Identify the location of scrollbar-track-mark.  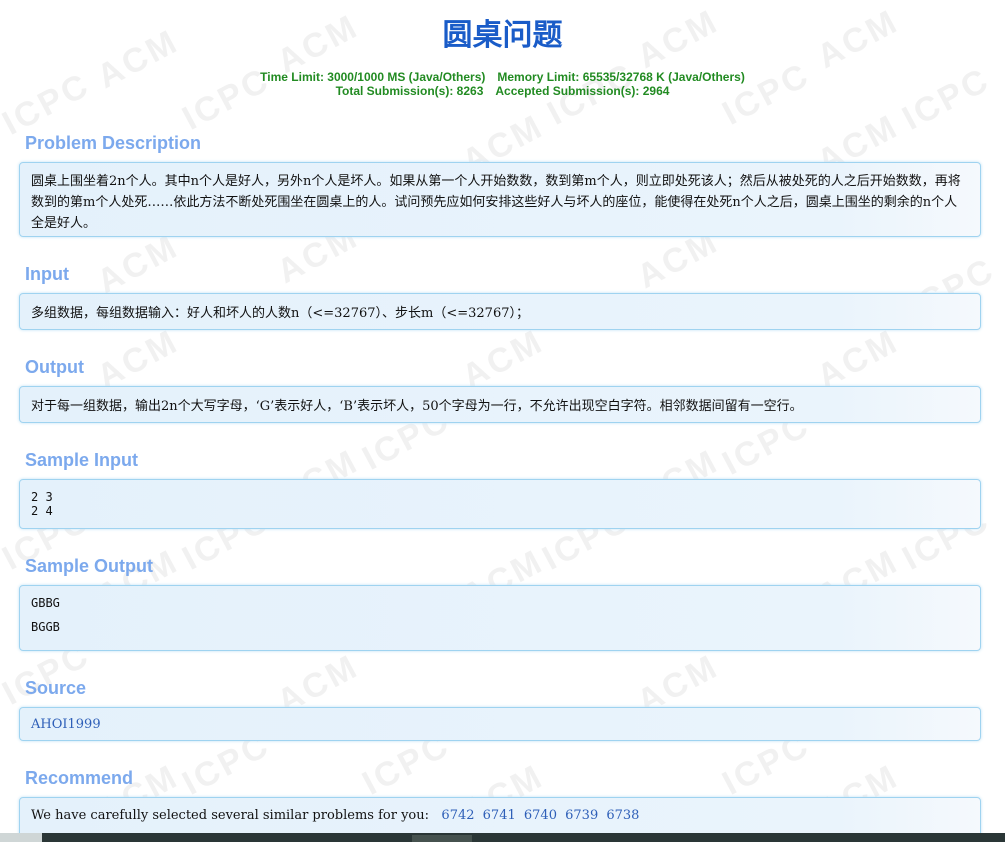
(442, 838).